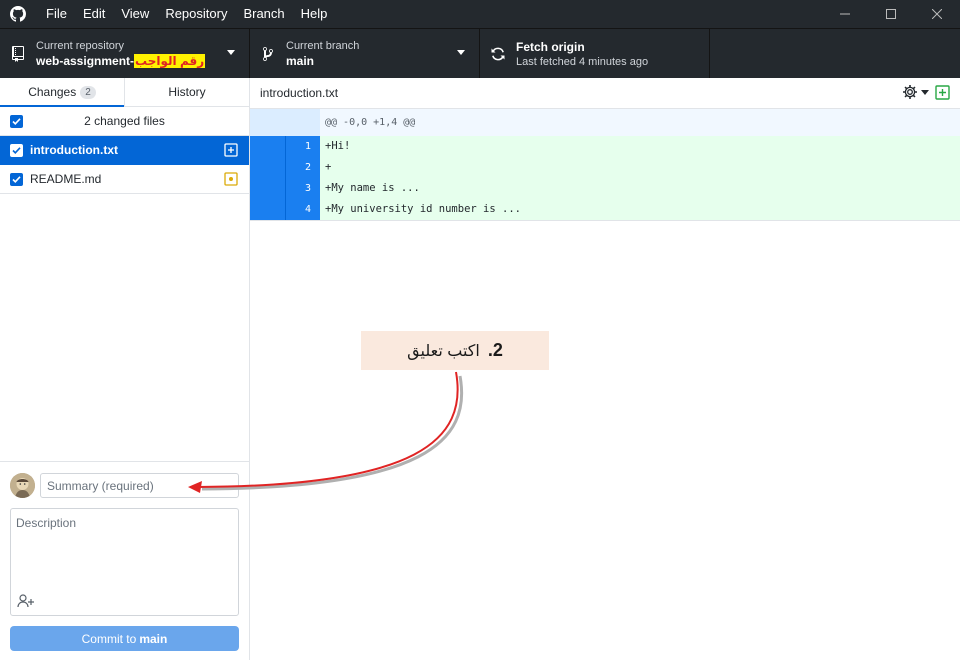  What do you see at coordinates (196, 14) in the screenshot?
I see `menu-repository: Repository` at bounding box center [196, 14].